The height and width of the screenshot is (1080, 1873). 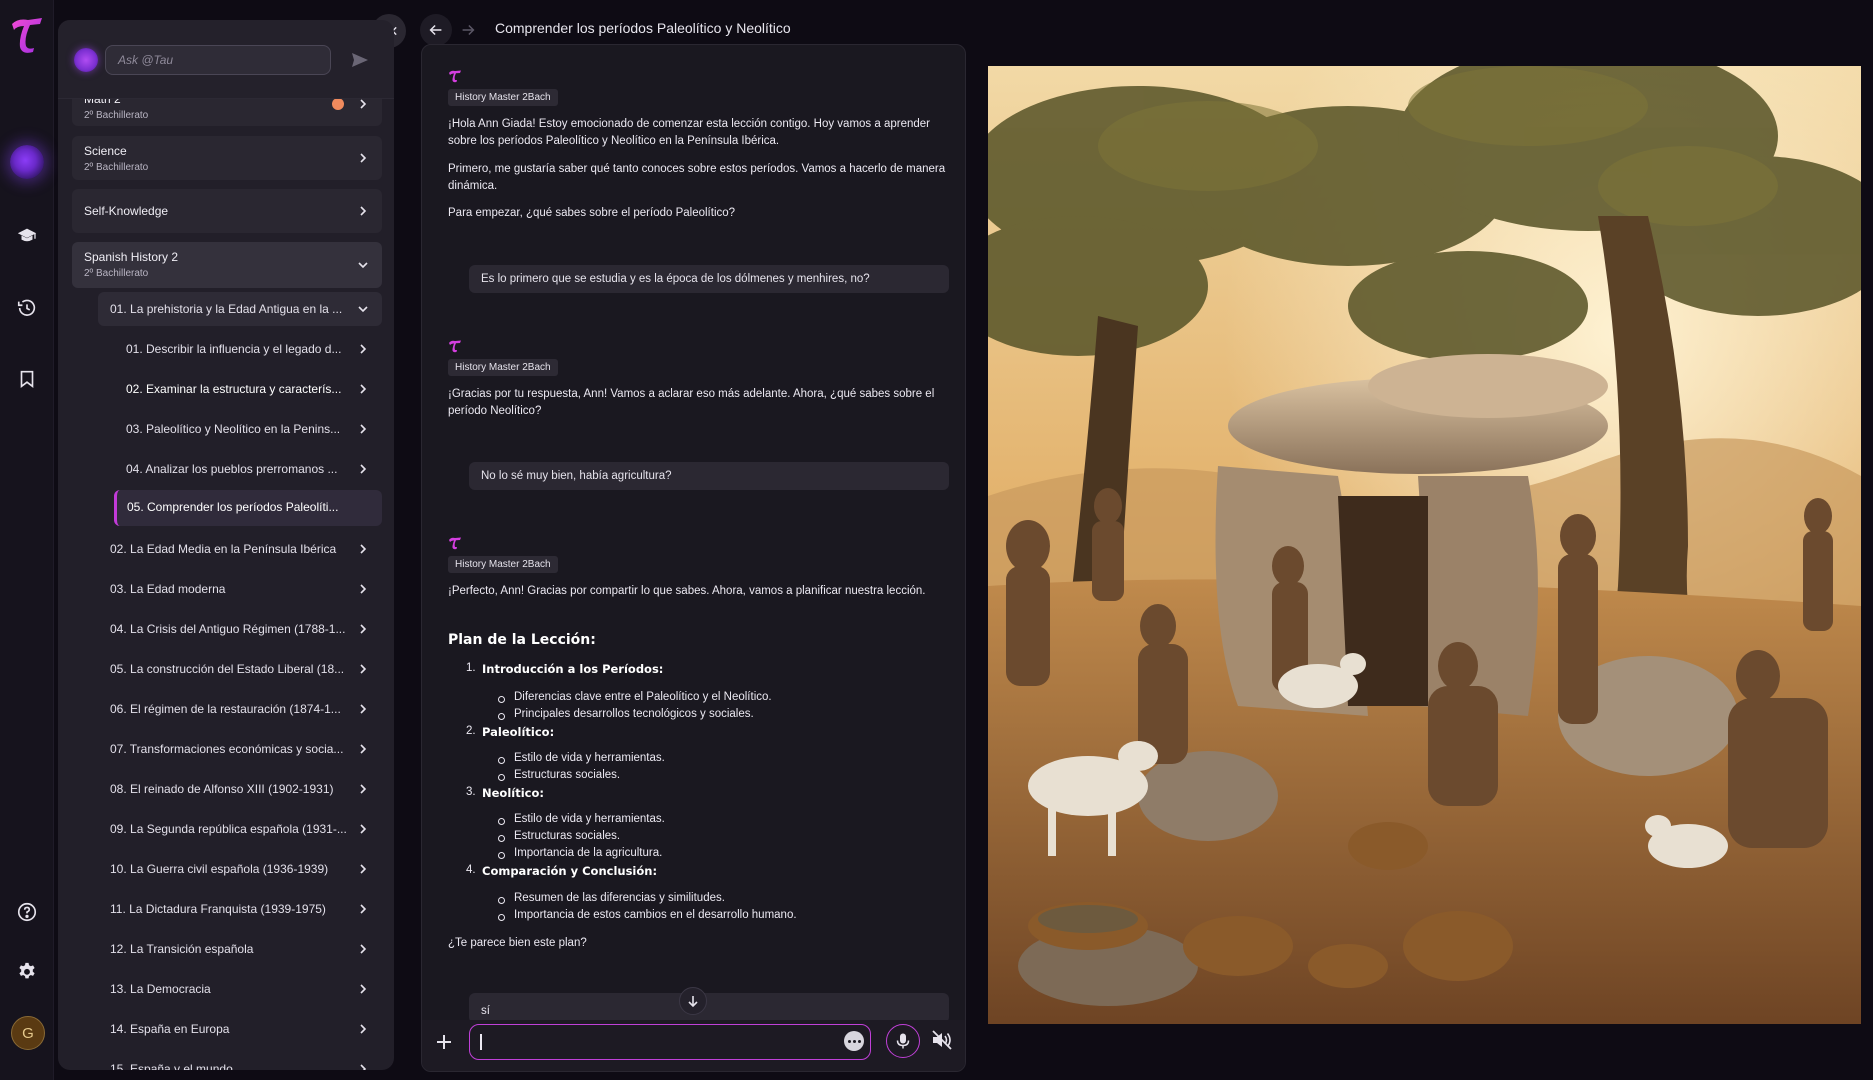 I want to click on microphone-button, so click(x=903, y=1041).